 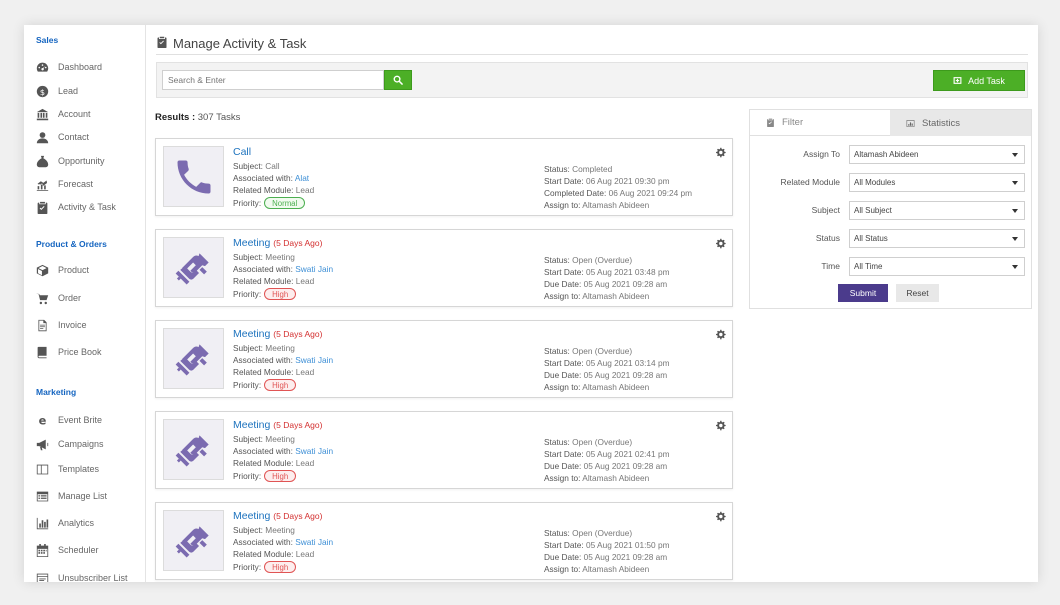 I want to click on sidebar-item-lead: $ Lead, so click(x=89, y=91).